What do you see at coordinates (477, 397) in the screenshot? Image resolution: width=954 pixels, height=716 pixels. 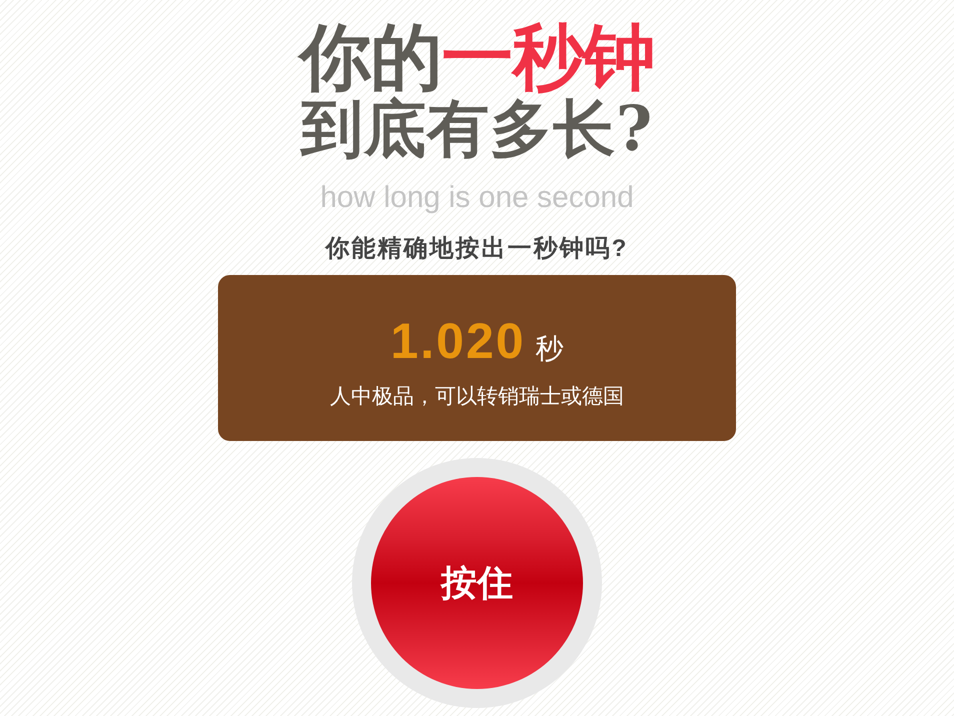 I see `result-comment: 人中极品，可以转销瑞士或德国` at bounding box center [477, 397].